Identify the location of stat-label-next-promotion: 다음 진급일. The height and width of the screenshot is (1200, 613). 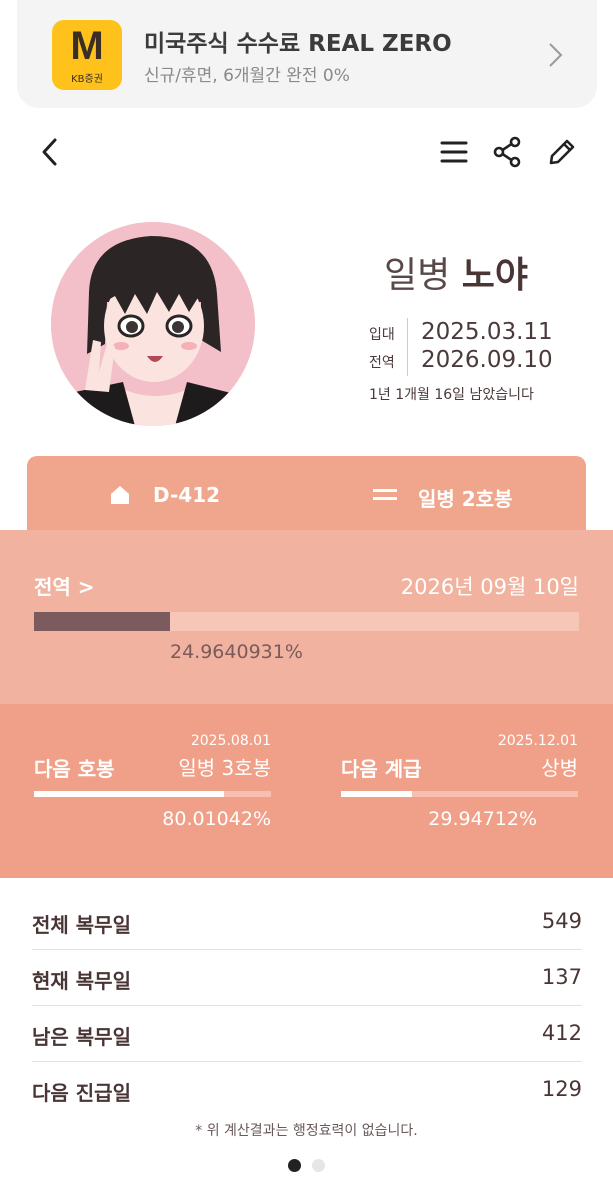
(81, 1093).